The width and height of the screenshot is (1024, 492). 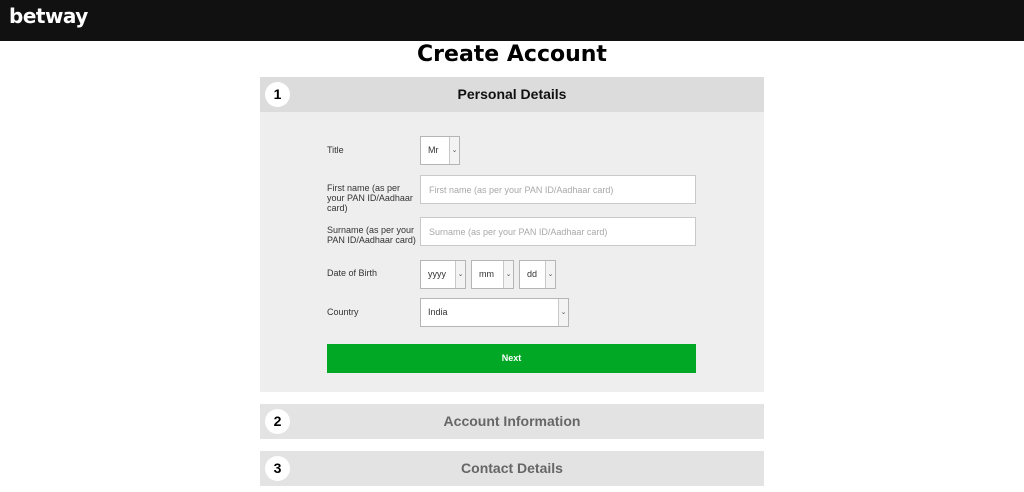 I want to click on country-select: India ⌄, so click(x=494, y=312).